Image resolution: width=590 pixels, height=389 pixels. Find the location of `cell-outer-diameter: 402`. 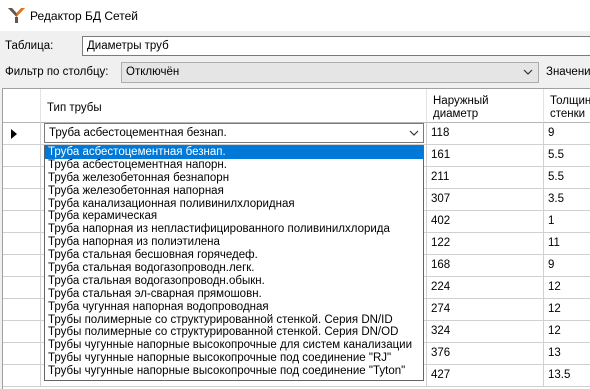

cell-outer-diameter: 402 is located at coordinates (485, 222).